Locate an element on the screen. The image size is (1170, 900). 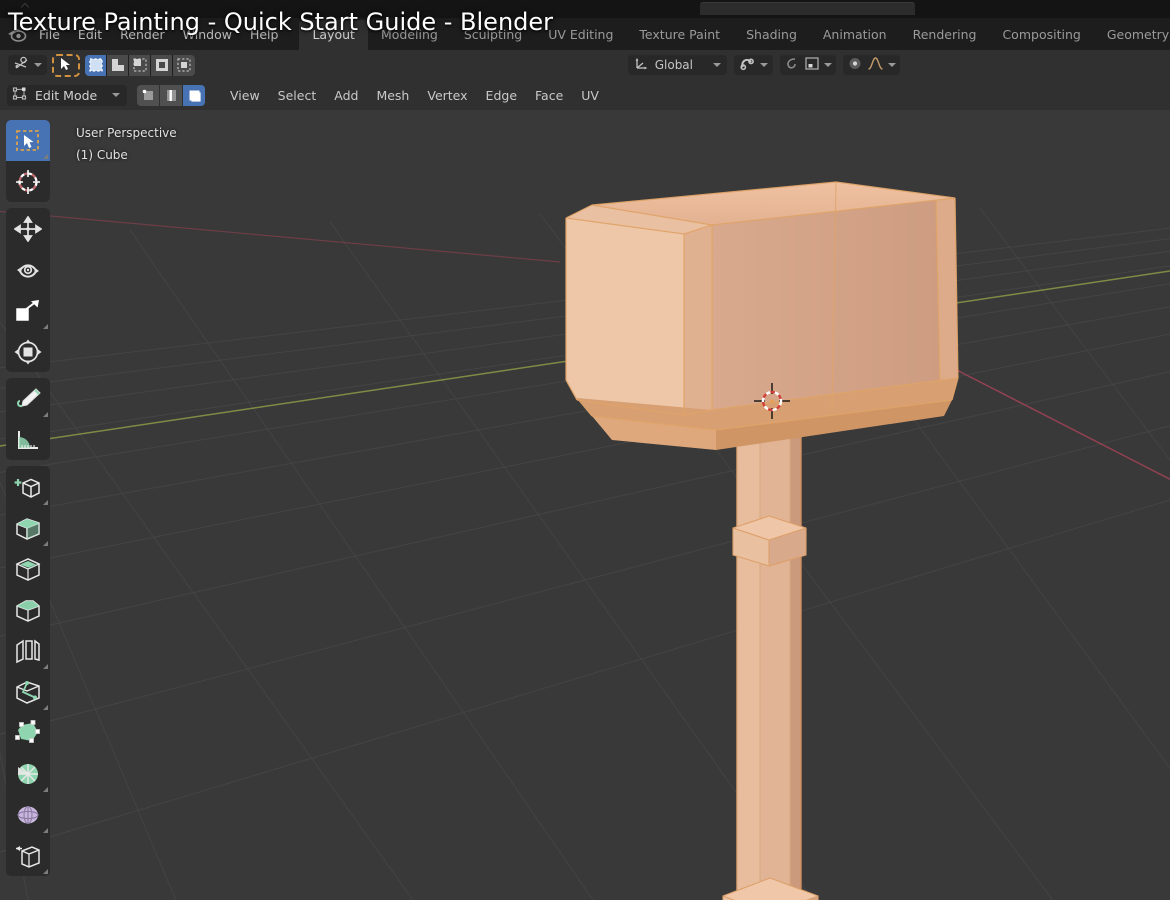
workspace-tab-compositing: Compositing is located at coordinates (1041, 35).